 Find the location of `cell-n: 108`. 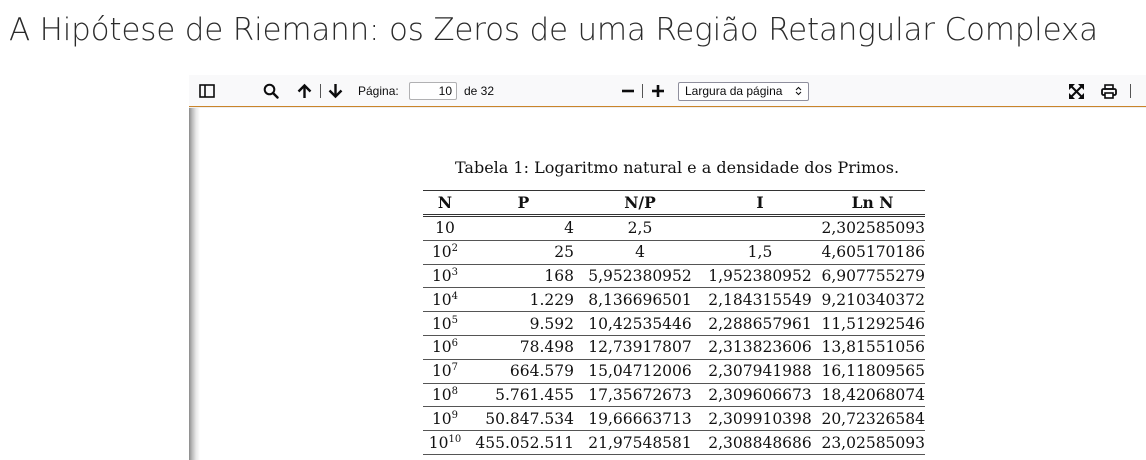

cell-n: 108 is located at coordinates (445, 395).